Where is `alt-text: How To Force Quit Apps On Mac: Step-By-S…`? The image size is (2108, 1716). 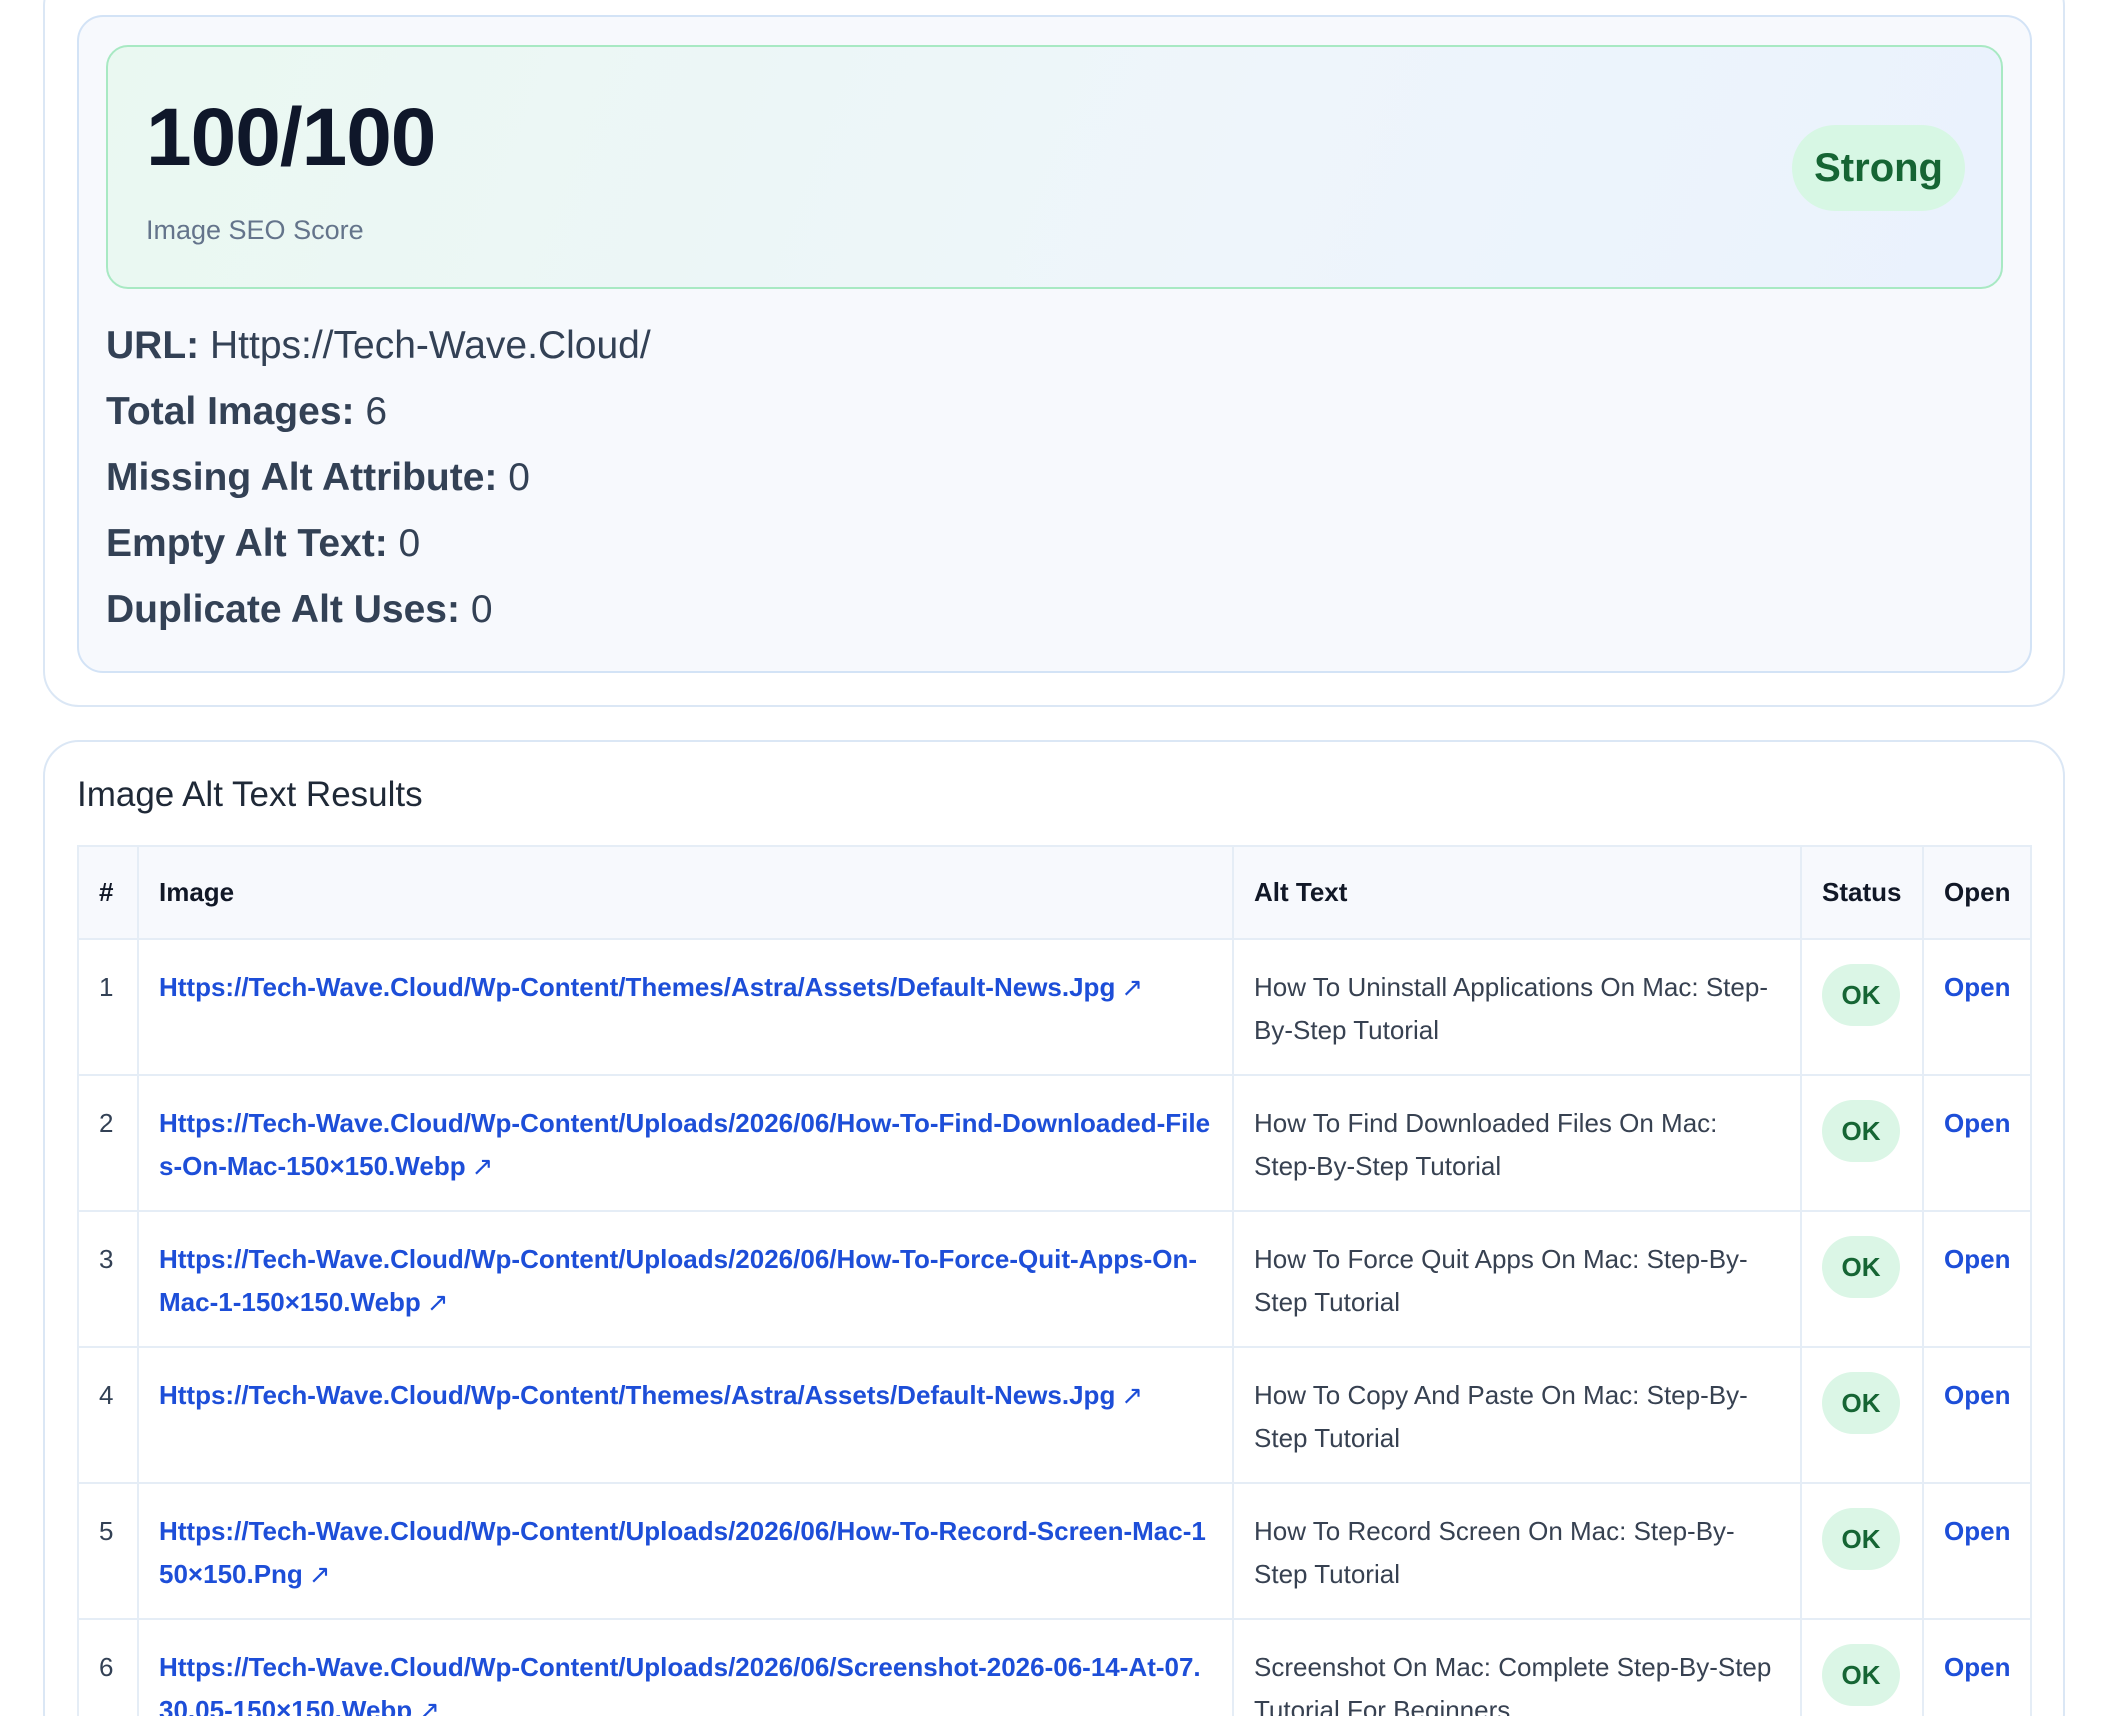 alt-text: How To Force Quit Apps On Mac: Step-By-S… is located at coordinates (1517, 1279).